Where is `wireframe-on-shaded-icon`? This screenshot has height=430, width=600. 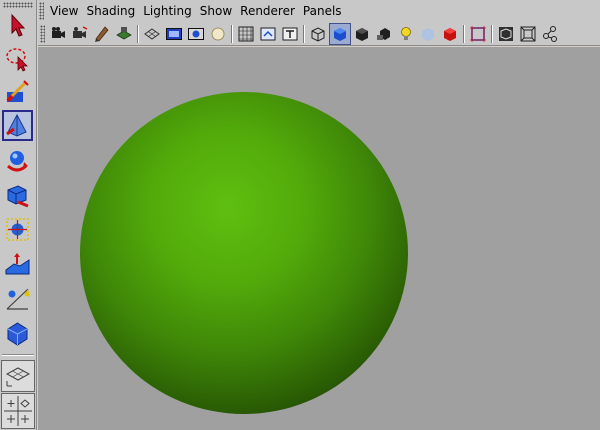 wireframe-on-shaded-icon is located at coordinates (506, 33).